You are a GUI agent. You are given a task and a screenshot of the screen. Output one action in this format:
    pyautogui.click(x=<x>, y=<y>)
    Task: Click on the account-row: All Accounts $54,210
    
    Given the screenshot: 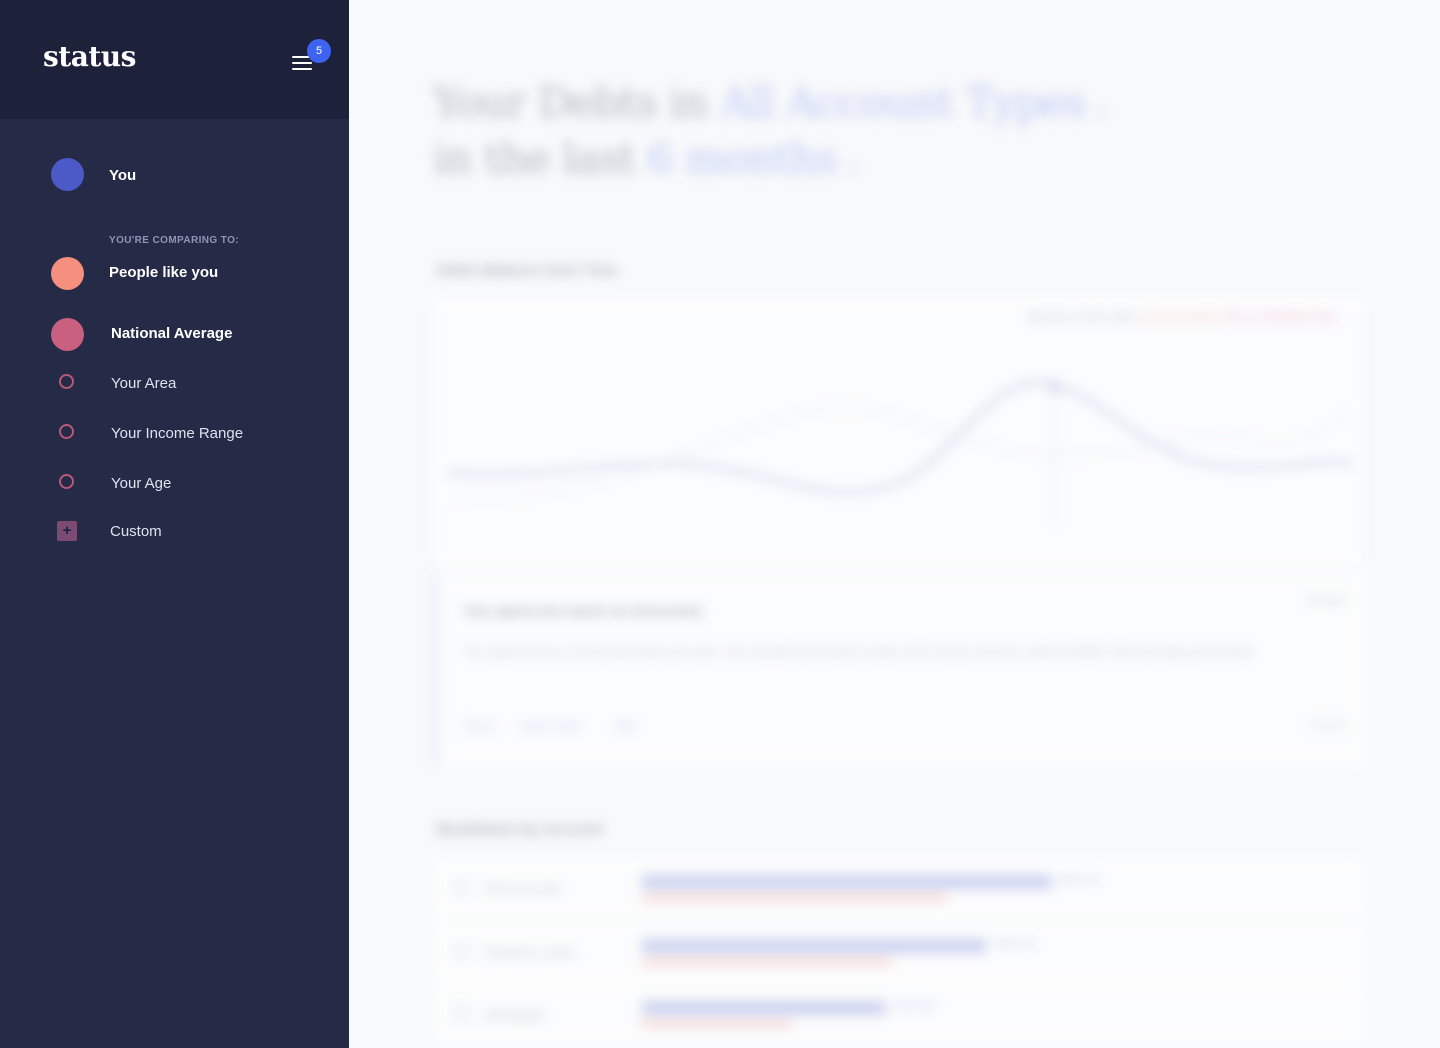 What is the action you would take?
    pyautogui.click(x=899, y=888)
    